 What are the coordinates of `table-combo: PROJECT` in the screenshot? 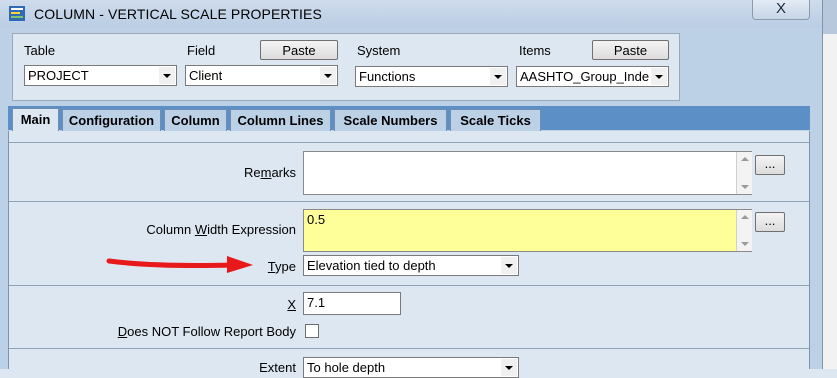 It's located at (100, 75).